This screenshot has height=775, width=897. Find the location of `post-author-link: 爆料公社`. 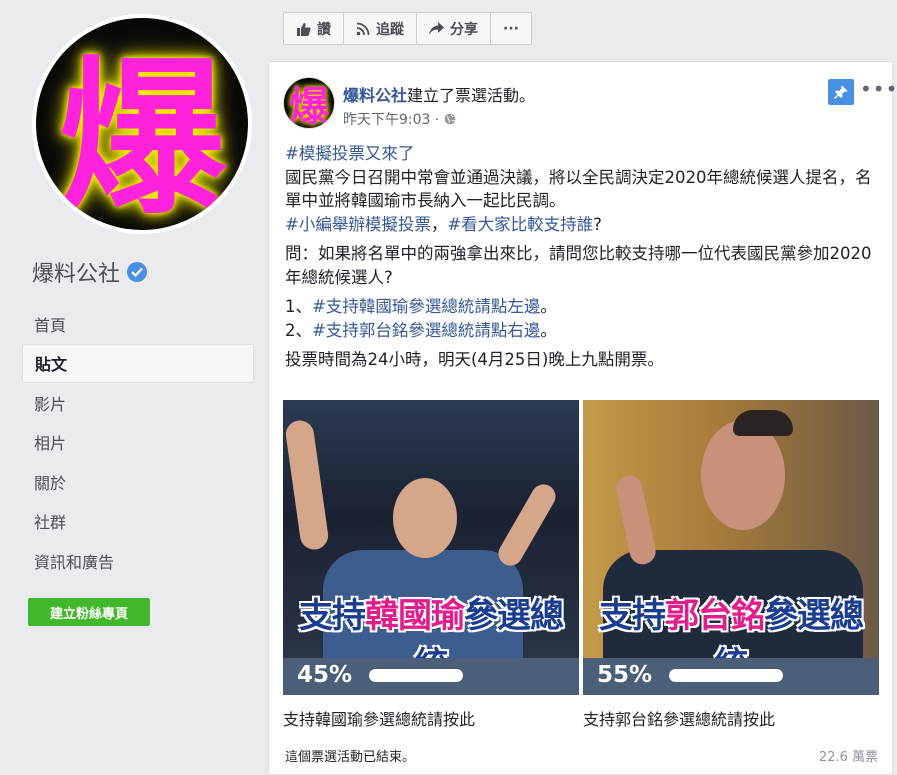

post-author-link: 爆料公社 is located at coordinates (375, 95).